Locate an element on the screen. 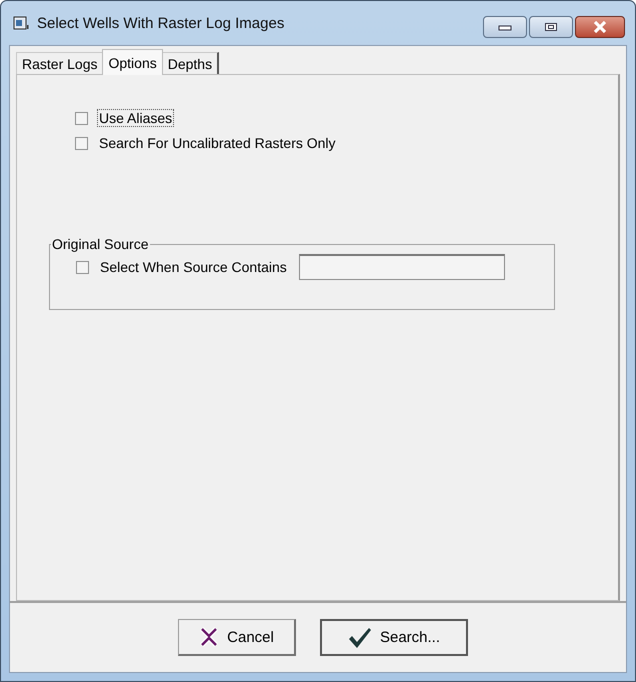 This screenshot has width=636, height=682. maximize-icon is located at coordinates (551, 27).